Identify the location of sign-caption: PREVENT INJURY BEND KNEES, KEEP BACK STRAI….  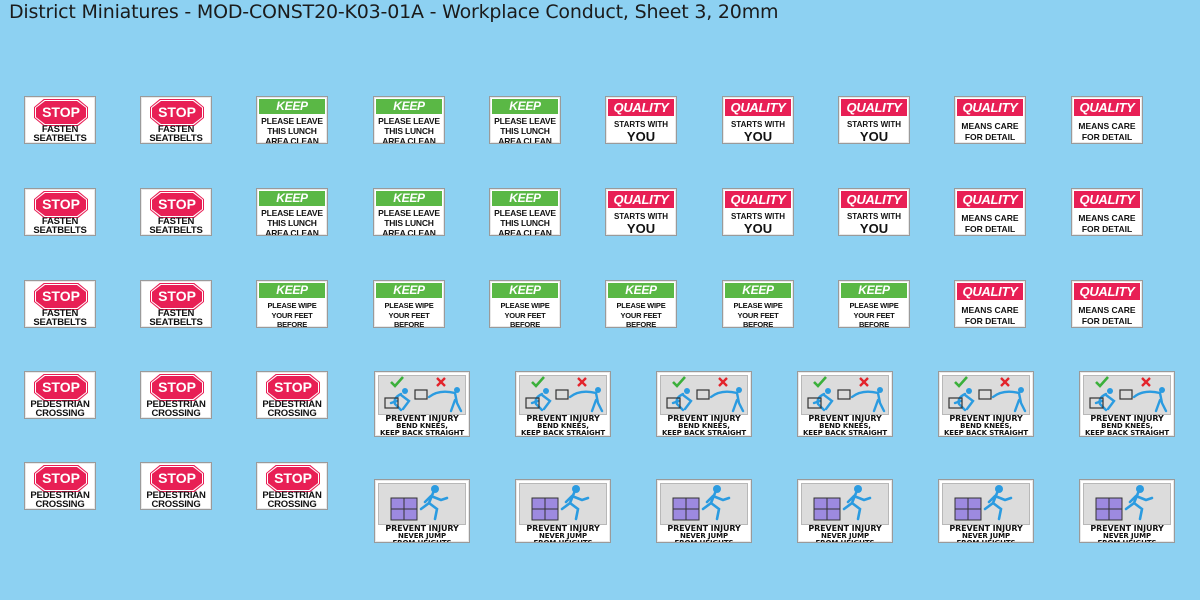
(422, 425).